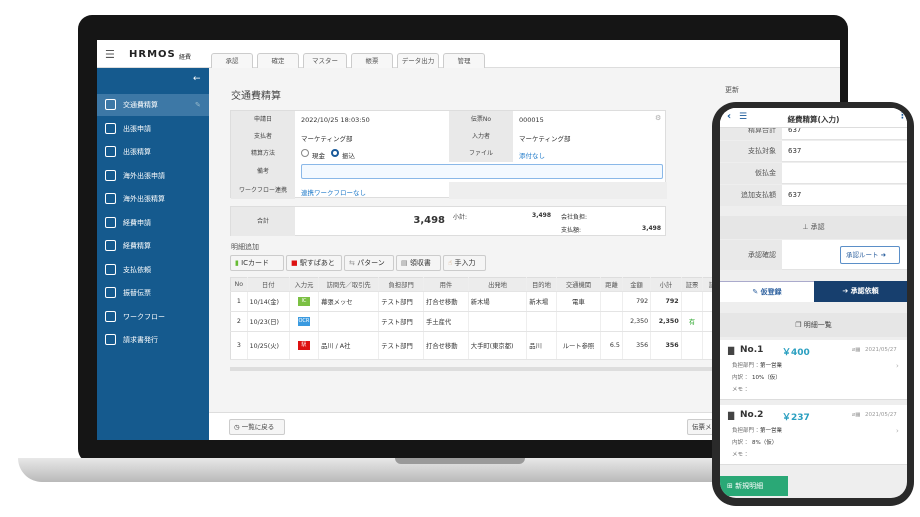  I want to click on sidebar-item-expense-request: 経費申請, so click(153, 223).